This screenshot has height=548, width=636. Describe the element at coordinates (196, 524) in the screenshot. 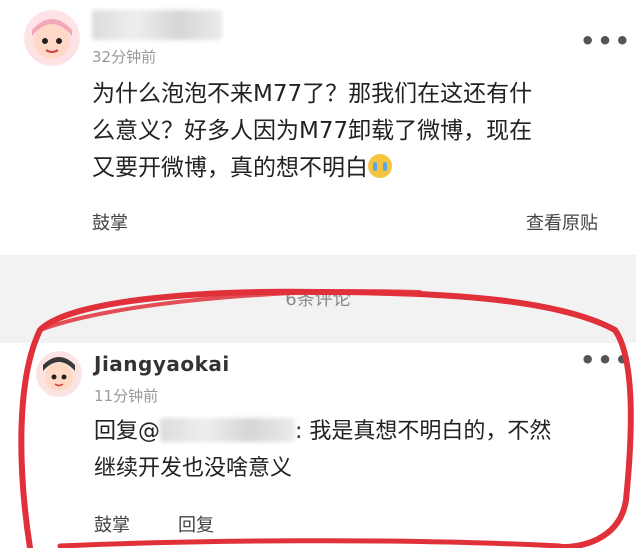

I see `comment-reply-button: 回复` at that location.